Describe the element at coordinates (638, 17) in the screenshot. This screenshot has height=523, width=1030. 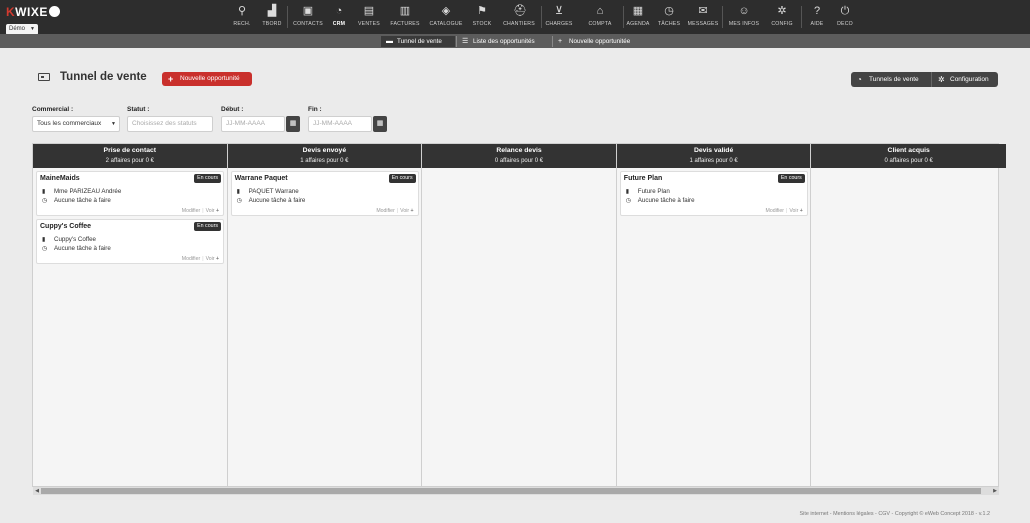
I see `menu-item-agenda: ▦ AGENDA` at that location.